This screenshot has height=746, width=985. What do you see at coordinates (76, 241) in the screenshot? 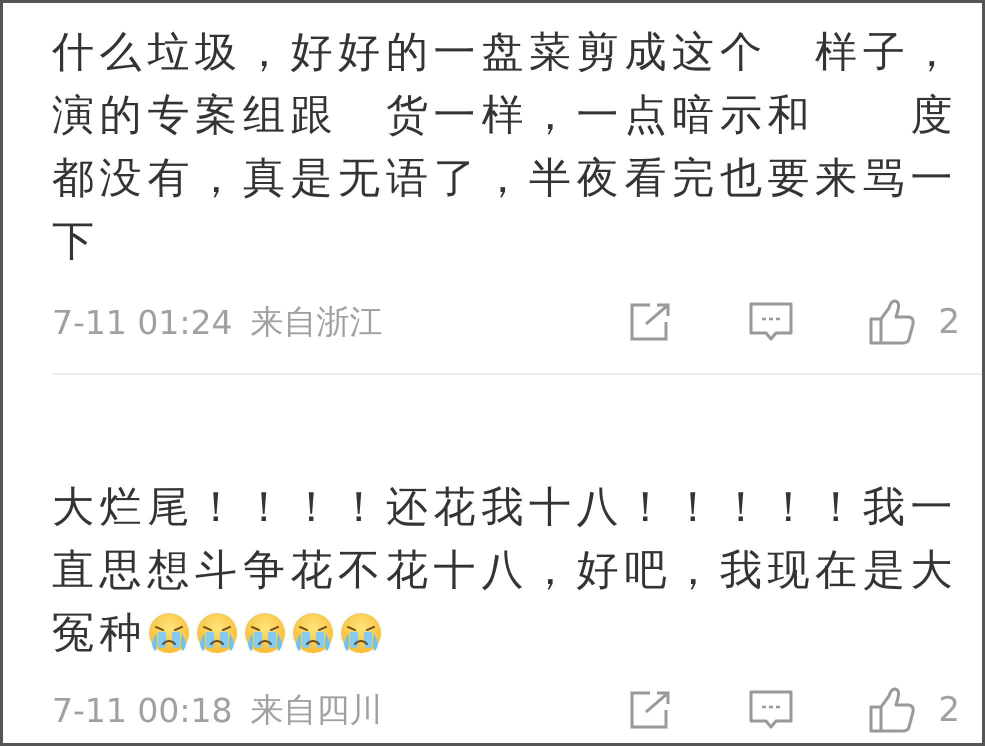
I see `comment-text: 下` at bounding box center [76, 241].